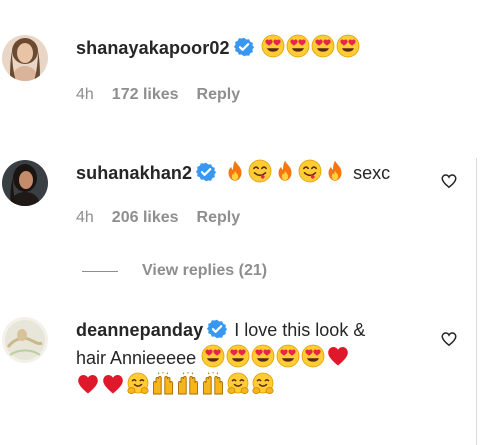 The height and width of the screenshot is (445, 486). What do you see at coordinates (258, 48) in the screenshot?
I see `comment-body: shanayakapoor02` at bounding box center [258, 48].